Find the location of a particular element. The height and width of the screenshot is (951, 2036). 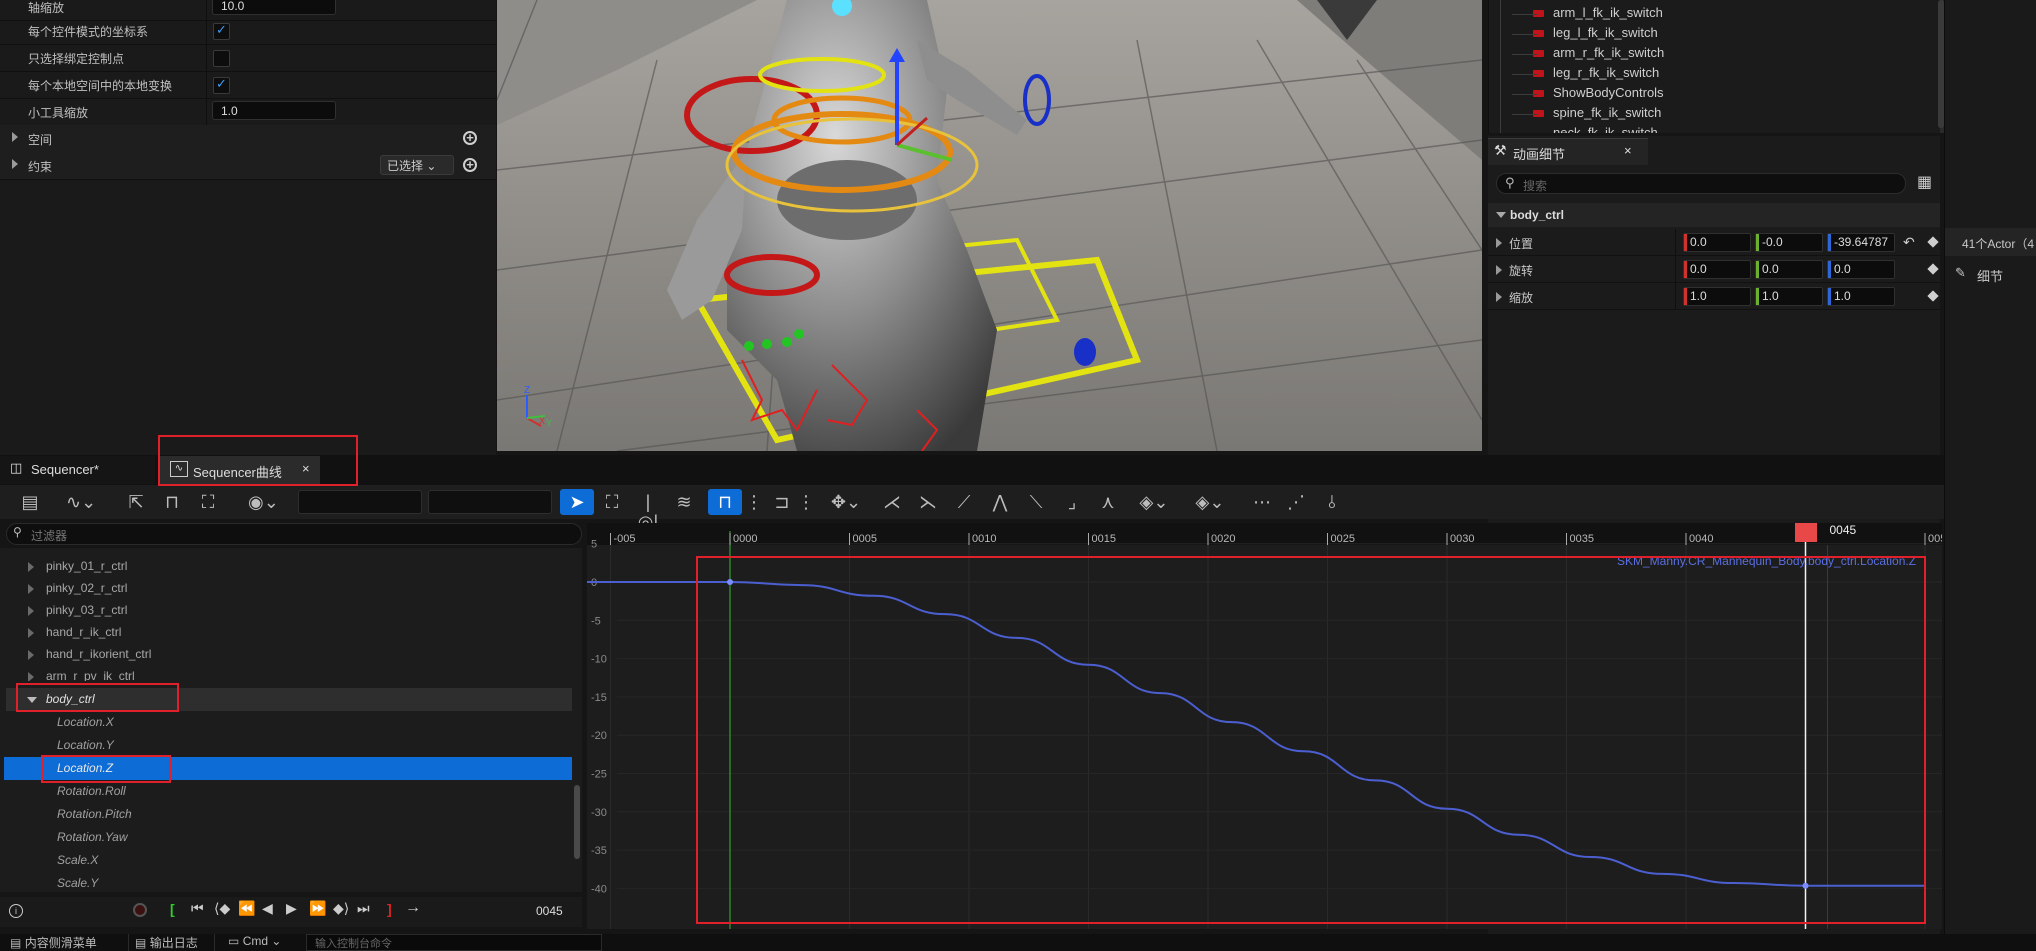

prev-key-icon: ⟨◆ is located at coordinates (222, 908).